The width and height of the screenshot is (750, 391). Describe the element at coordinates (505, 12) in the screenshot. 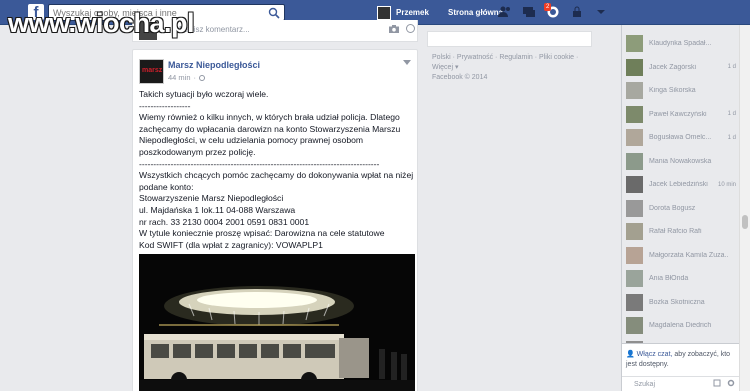

I see `friends-icon` at that location.